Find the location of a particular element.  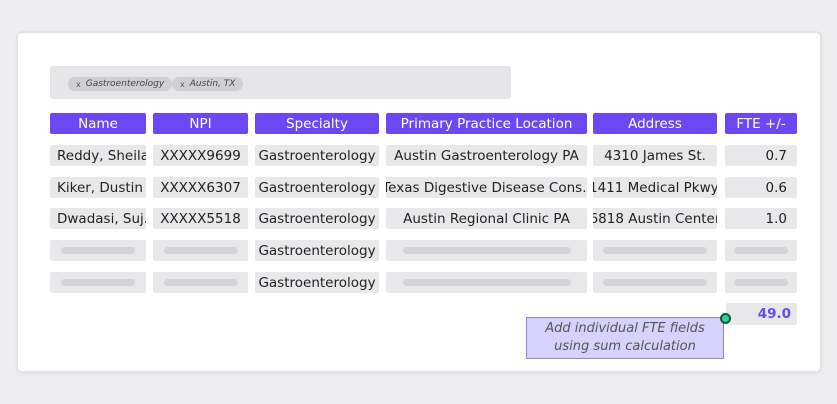

filter-chip-specialty: x Gastroenterology is located at coordinates (120, 84).